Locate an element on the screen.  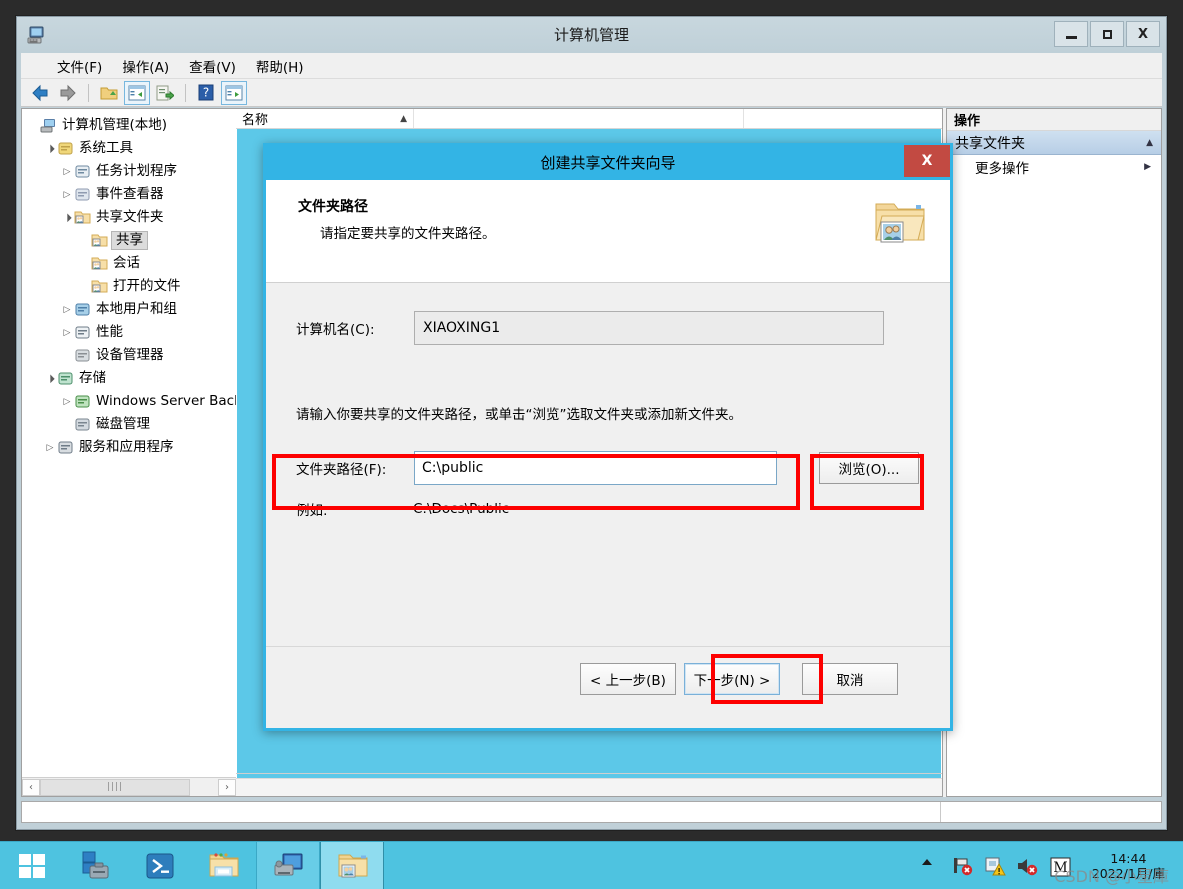
column-secondary is located at coordinates (579, 118).